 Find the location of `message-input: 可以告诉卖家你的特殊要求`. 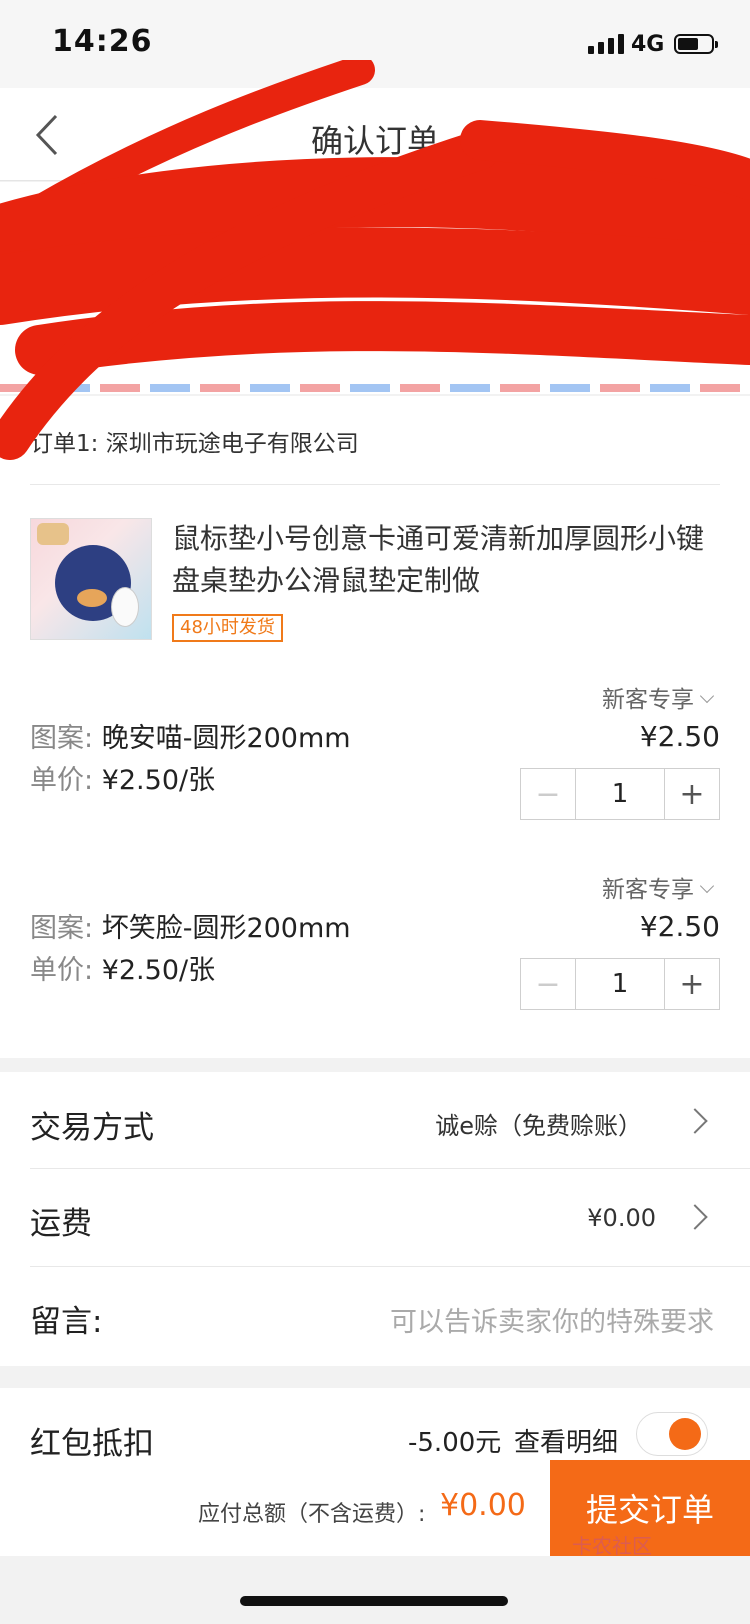

message-input: 可以告诉卖家你的特殊要求 is located at coordinates (507, 1319).